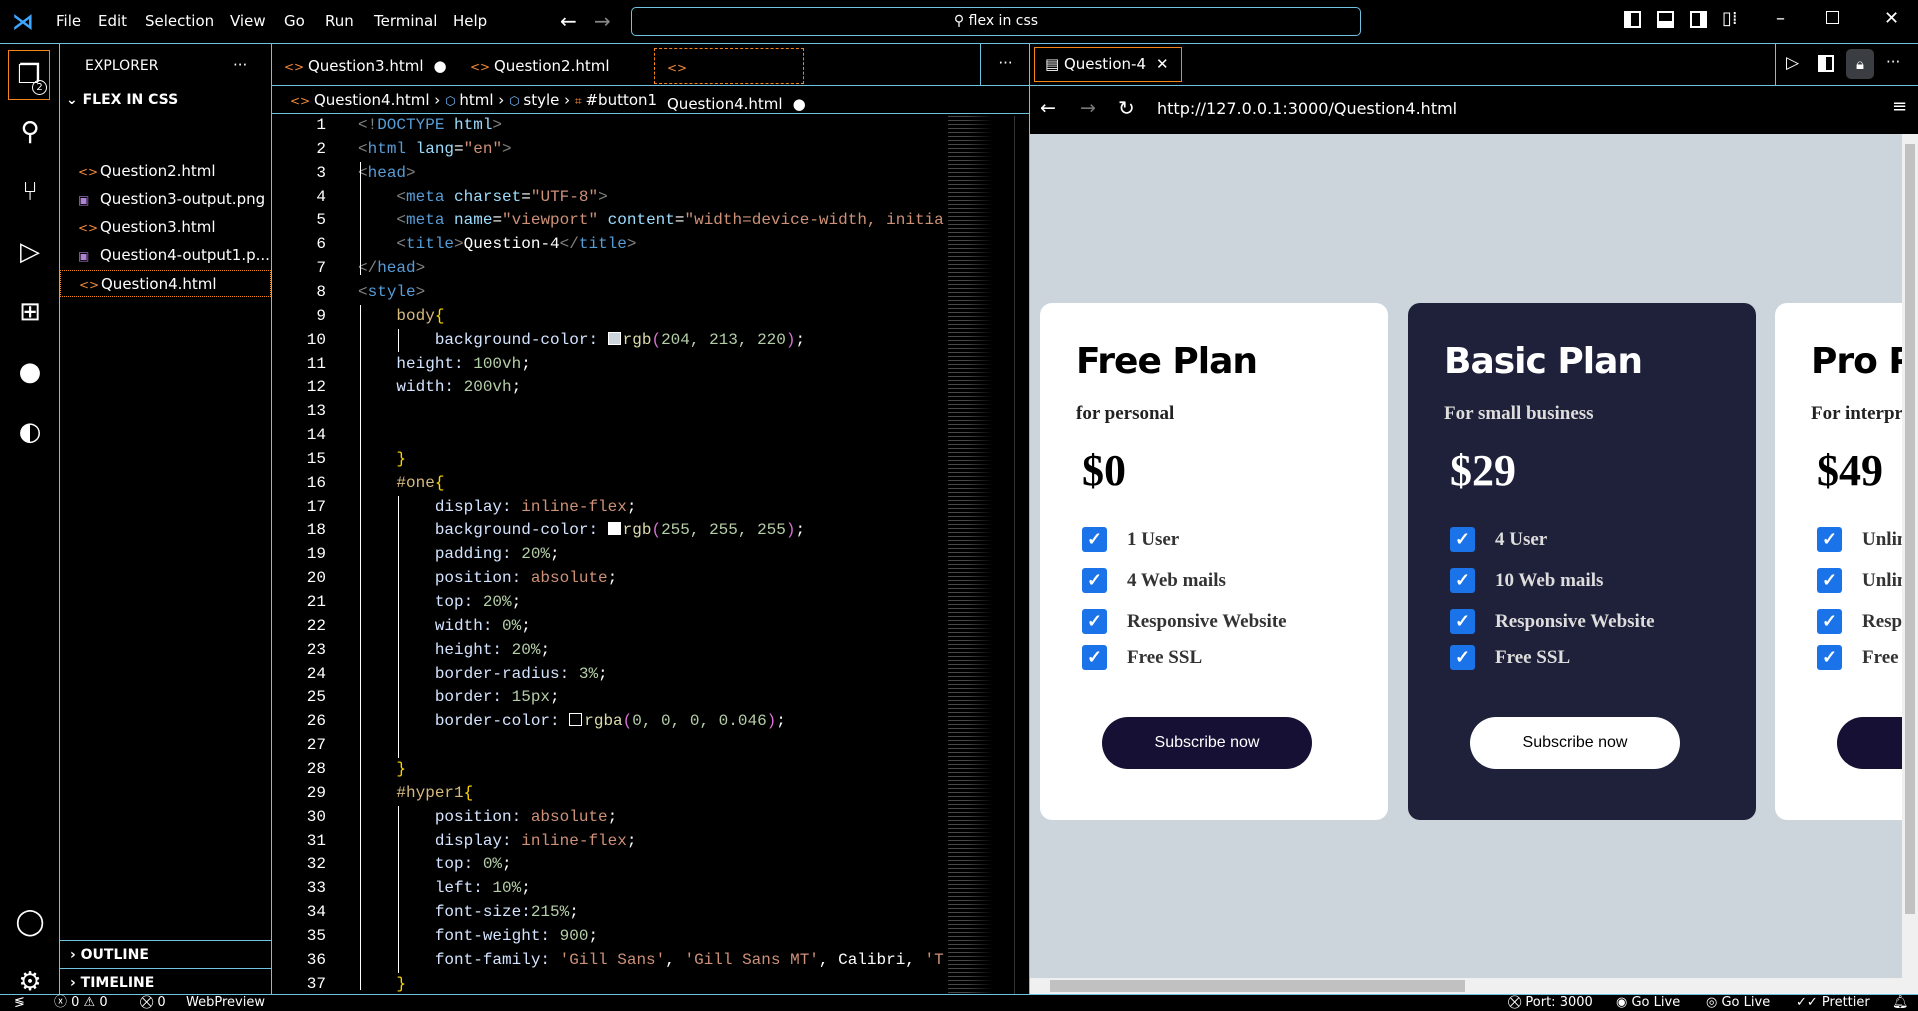 The image size is (1918, 1011). I want to click on prettier-status: ✓✓ Prettier, so click(1833, 1003).